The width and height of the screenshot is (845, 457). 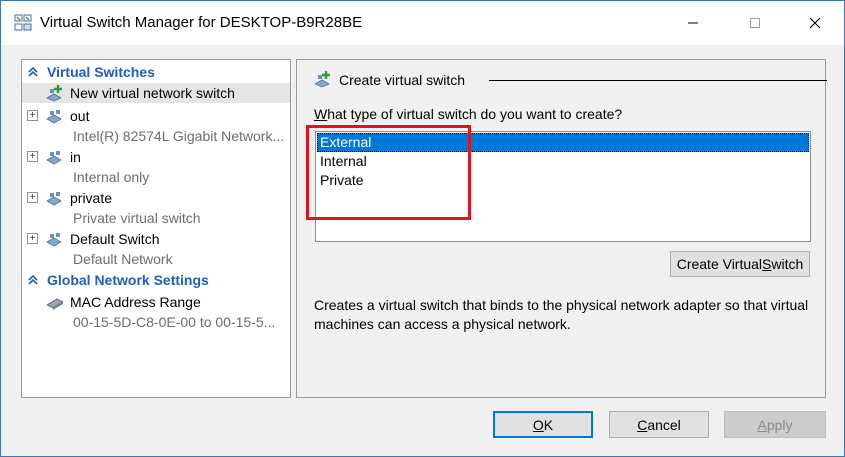 What do you see at coordinates (137, 218) in the screenshot?
I see `switch-detail-text: Private virtual switch` at bounding box center [137, 218].